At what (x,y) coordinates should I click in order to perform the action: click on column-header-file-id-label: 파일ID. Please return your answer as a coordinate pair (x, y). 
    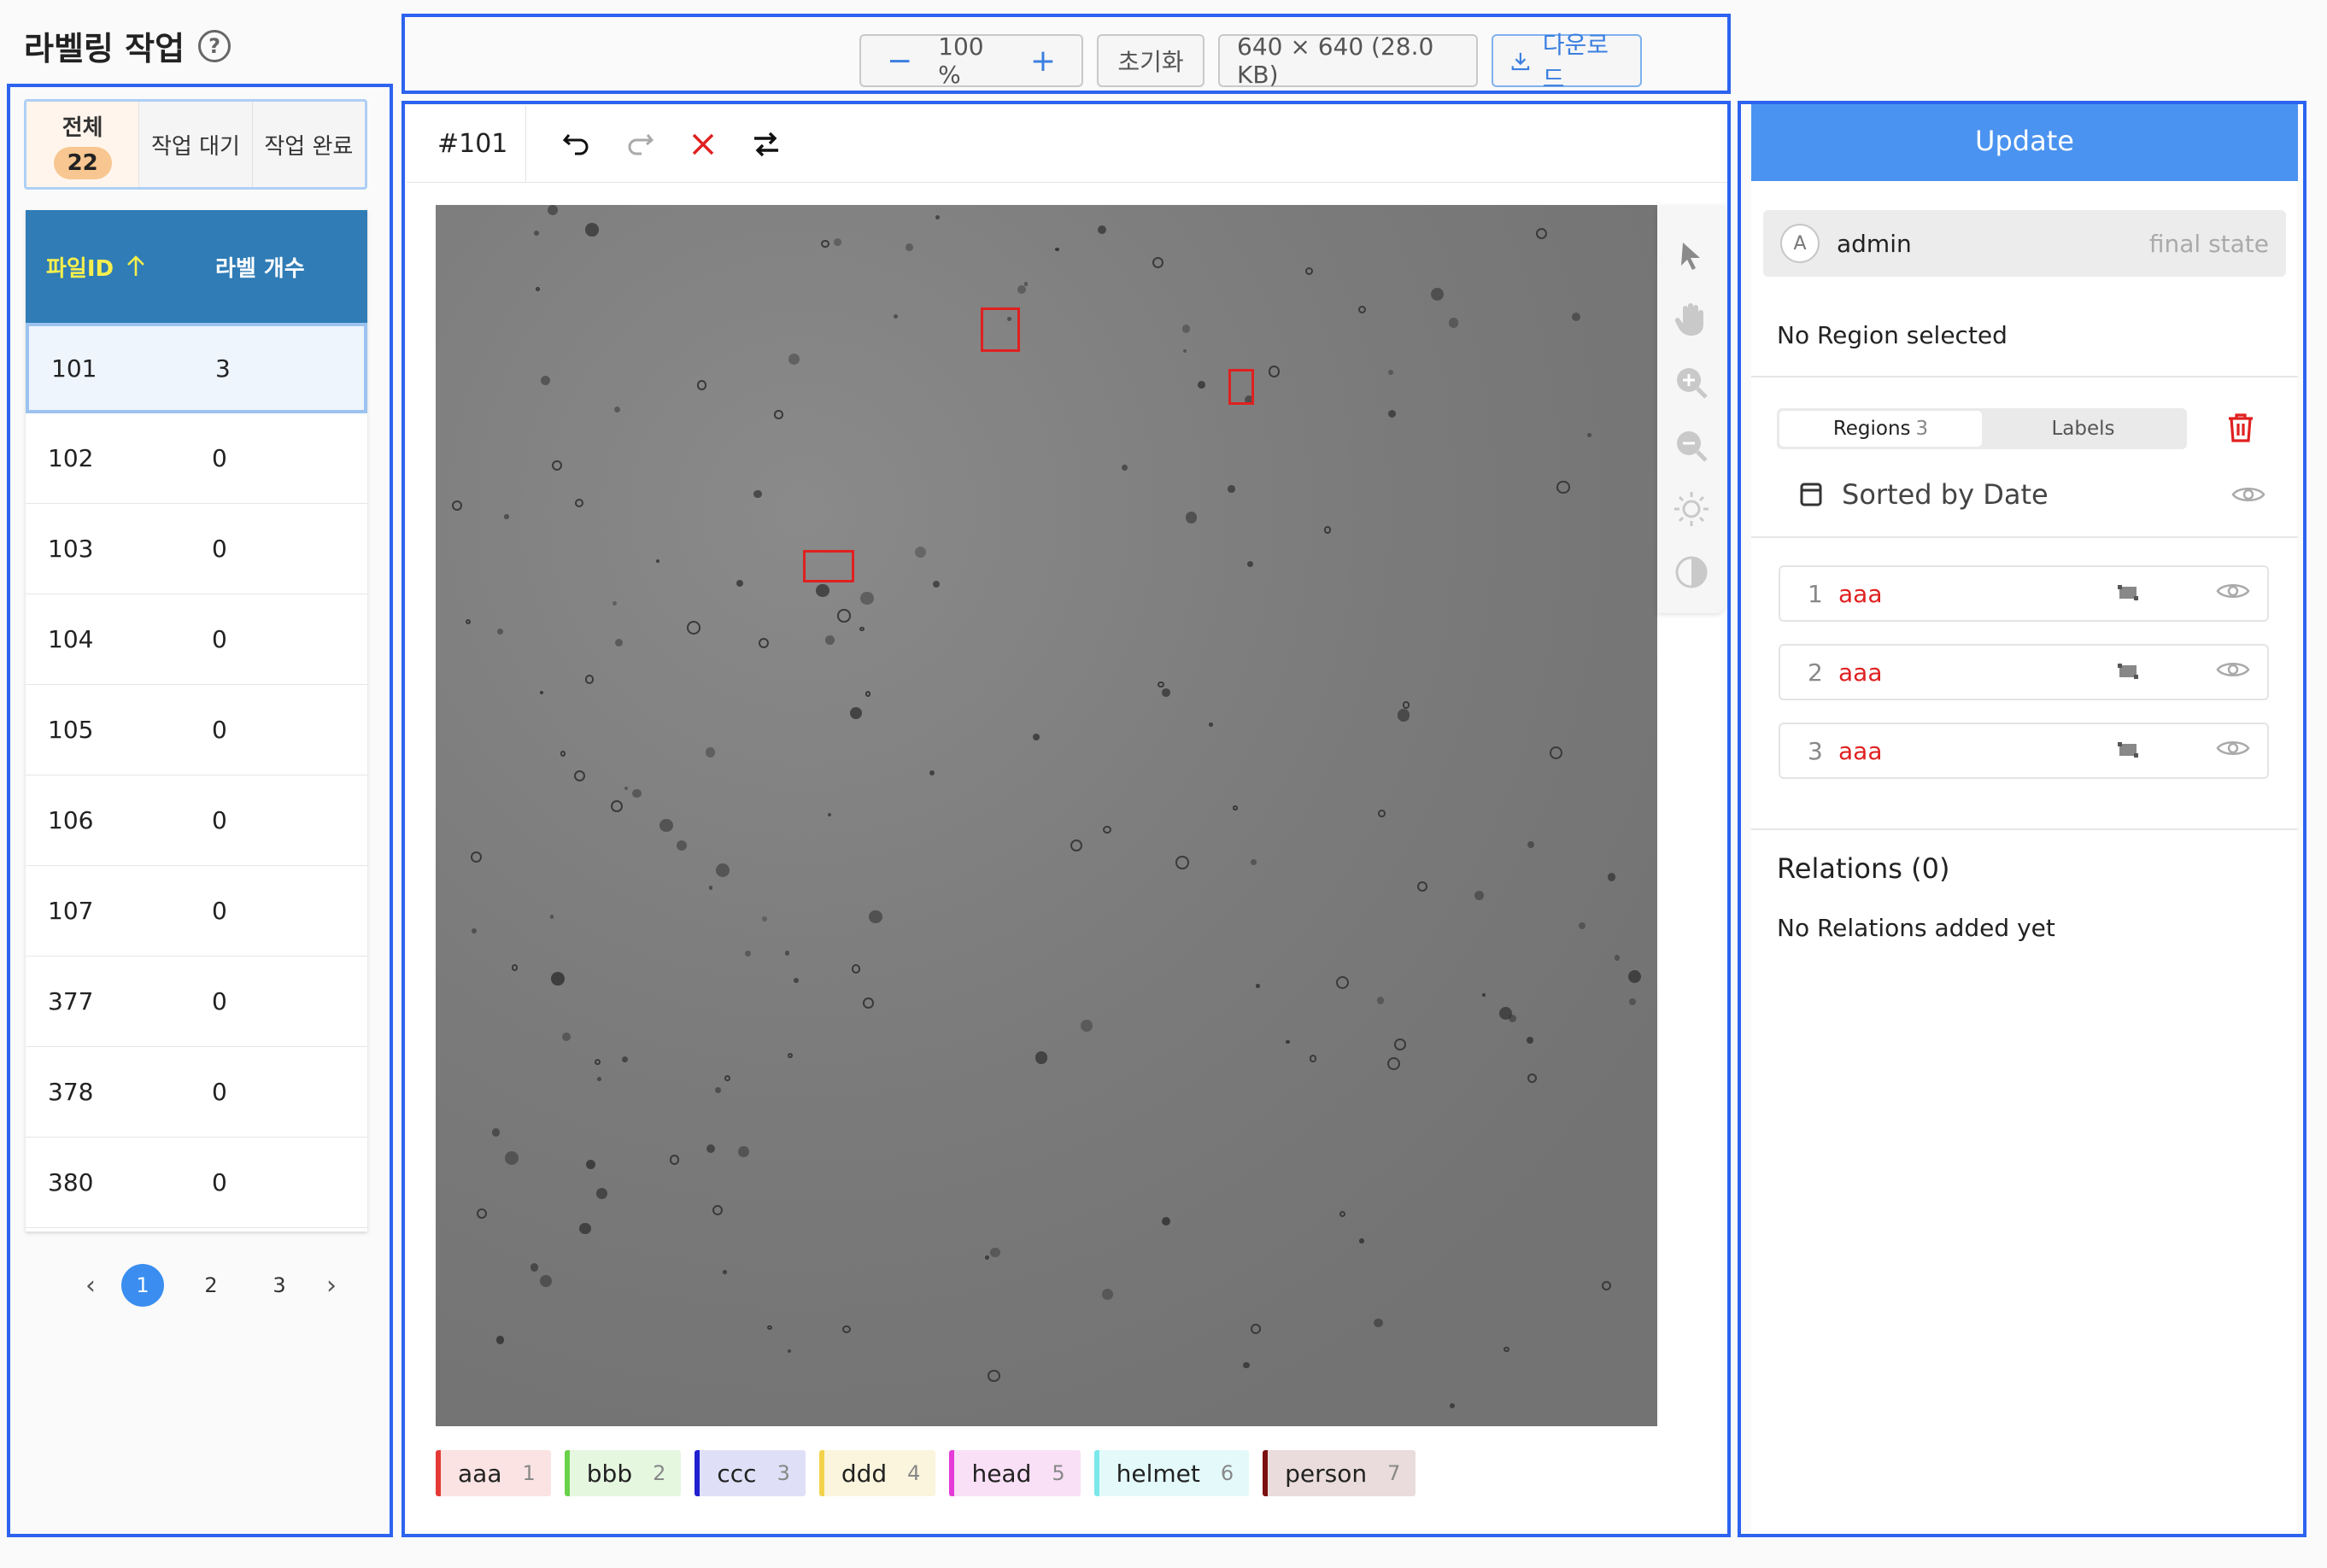
    Looking at the image, I should click on (80, 268).